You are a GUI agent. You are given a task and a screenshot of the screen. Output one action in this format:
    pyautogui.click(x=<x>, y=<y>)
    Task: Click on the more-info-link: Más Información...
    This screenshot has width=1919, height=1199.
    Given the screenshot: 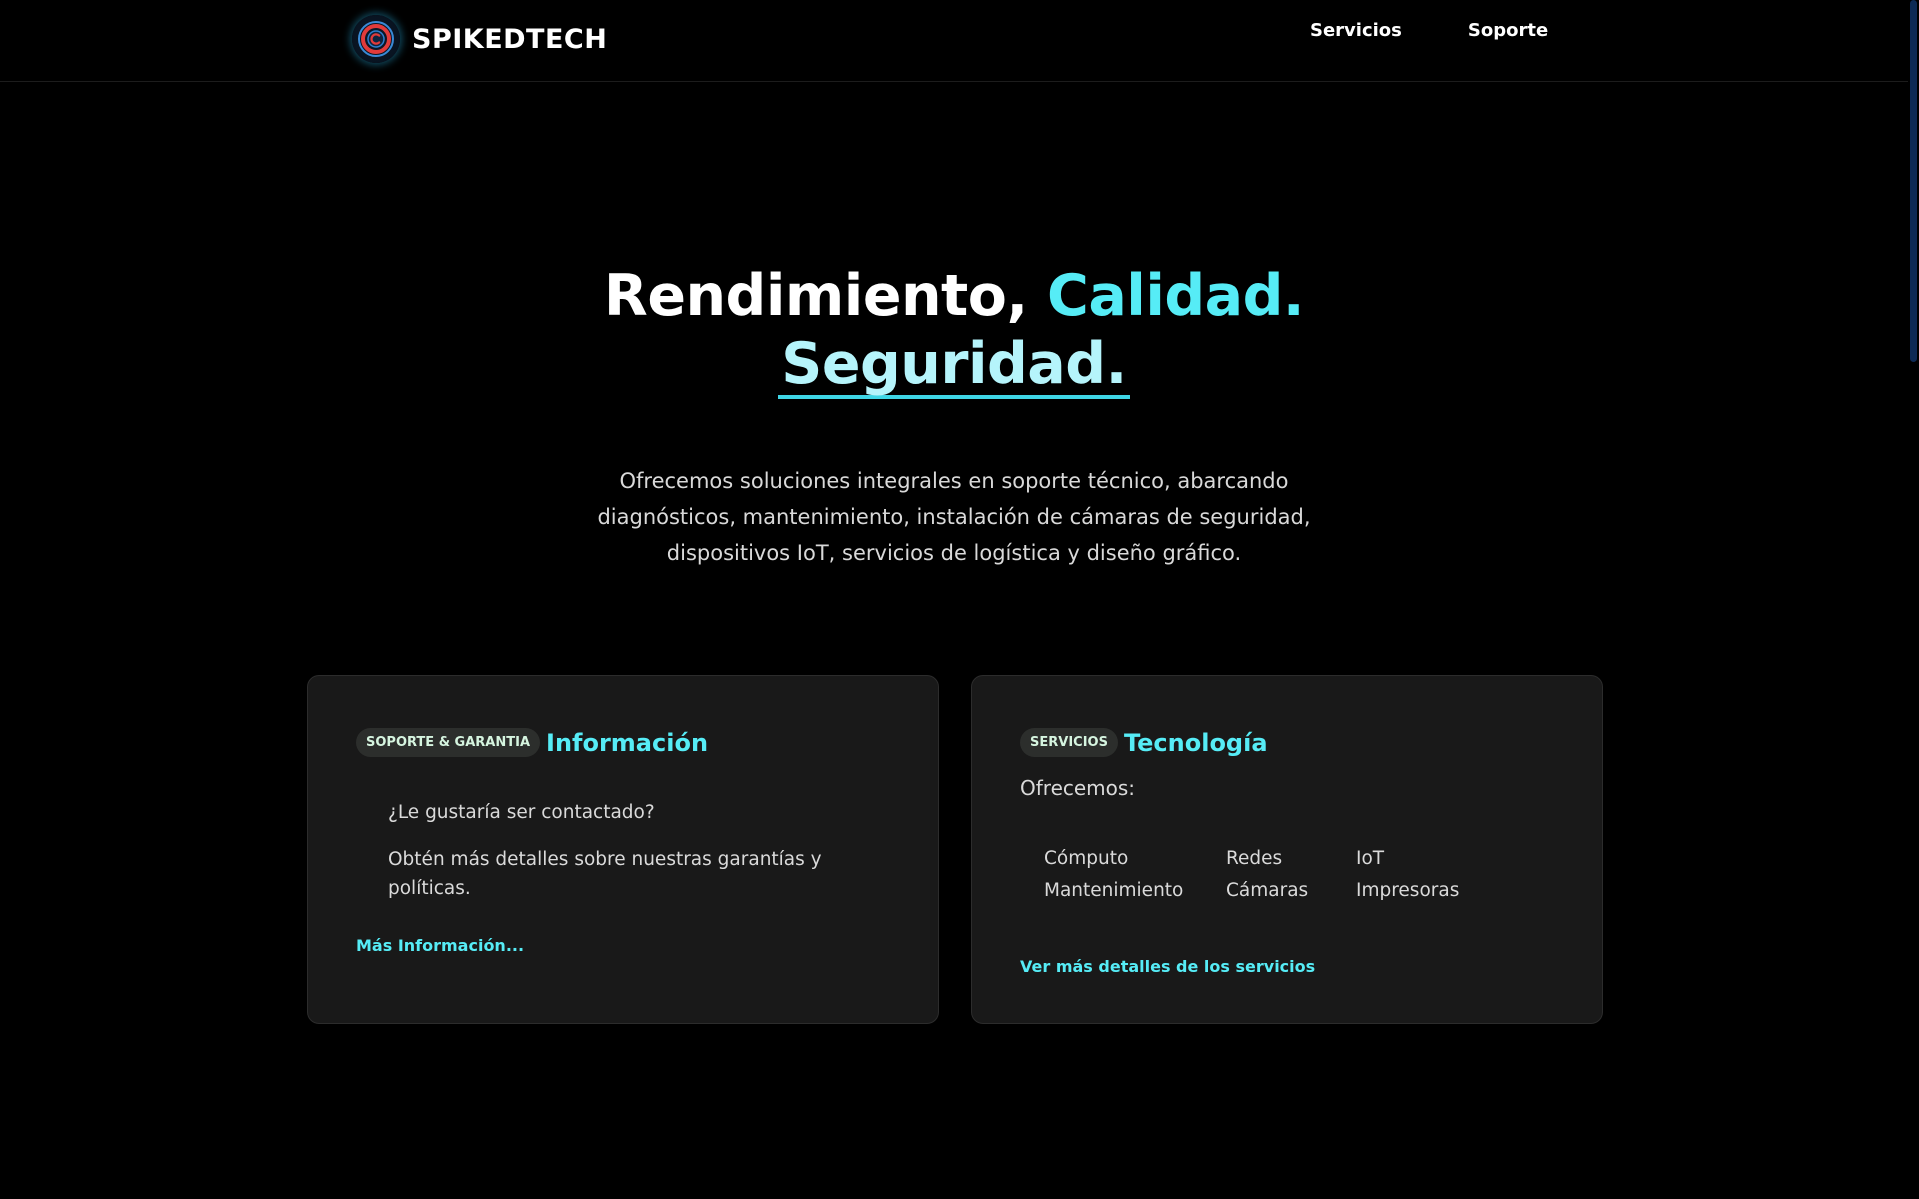 What is the action you would take?
    pyautogui.click(x=440, y=945)
    